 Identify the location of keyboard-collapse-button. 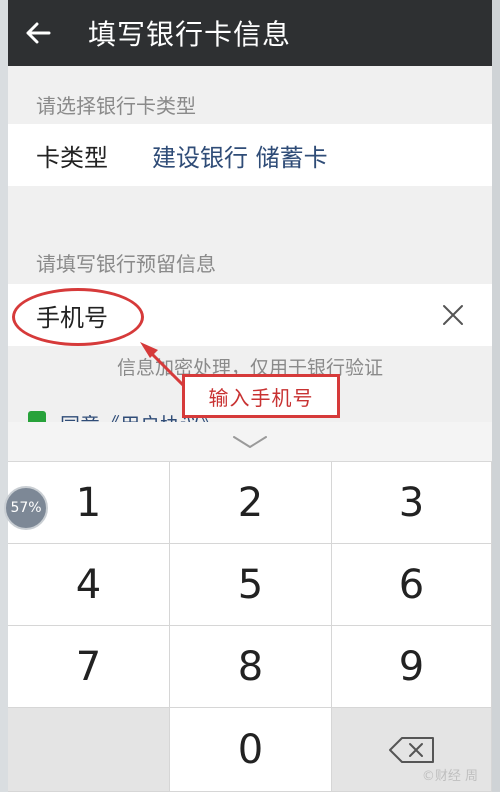
(250, 442).